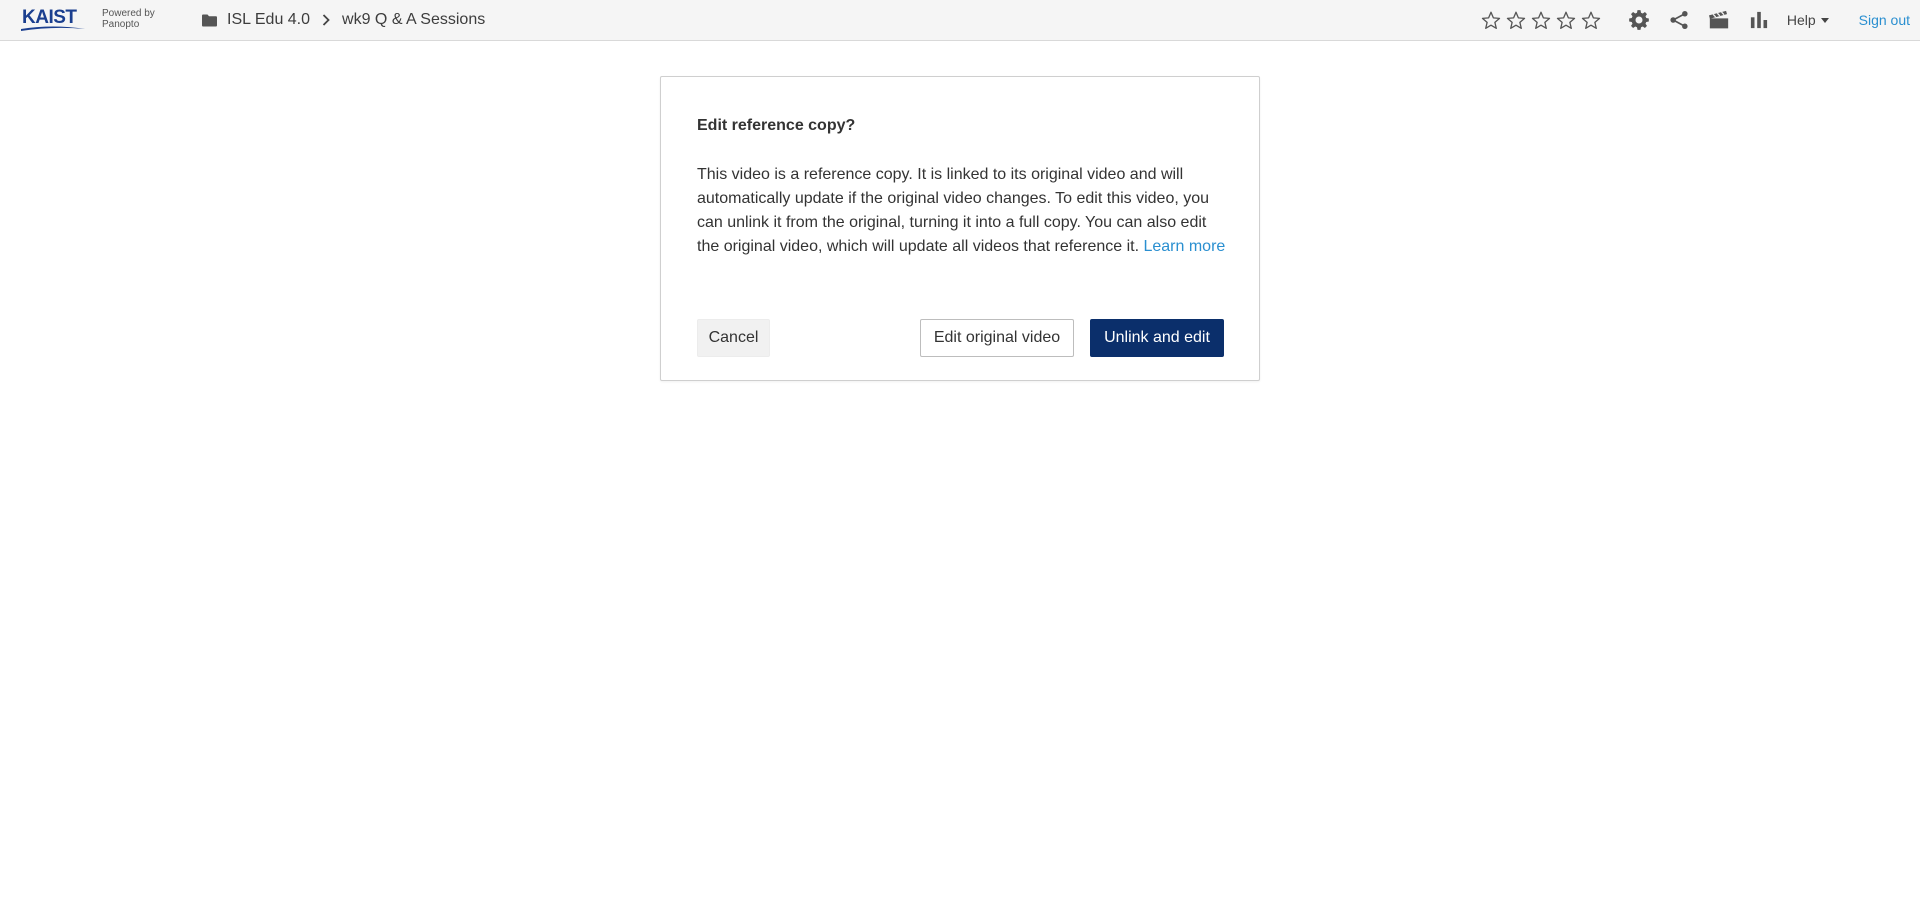 This screenshot has height=911, width=1920. I want to click on star-rating, so click(1538, 20).